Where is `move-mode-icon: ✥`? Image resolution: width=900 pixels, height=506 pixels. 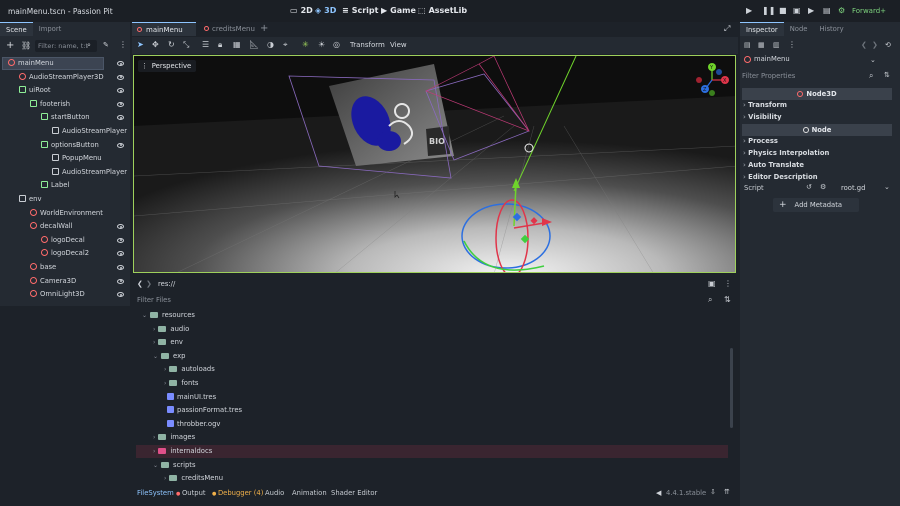
move-mode-icon: ✥ is located at coordinates (155, 44).